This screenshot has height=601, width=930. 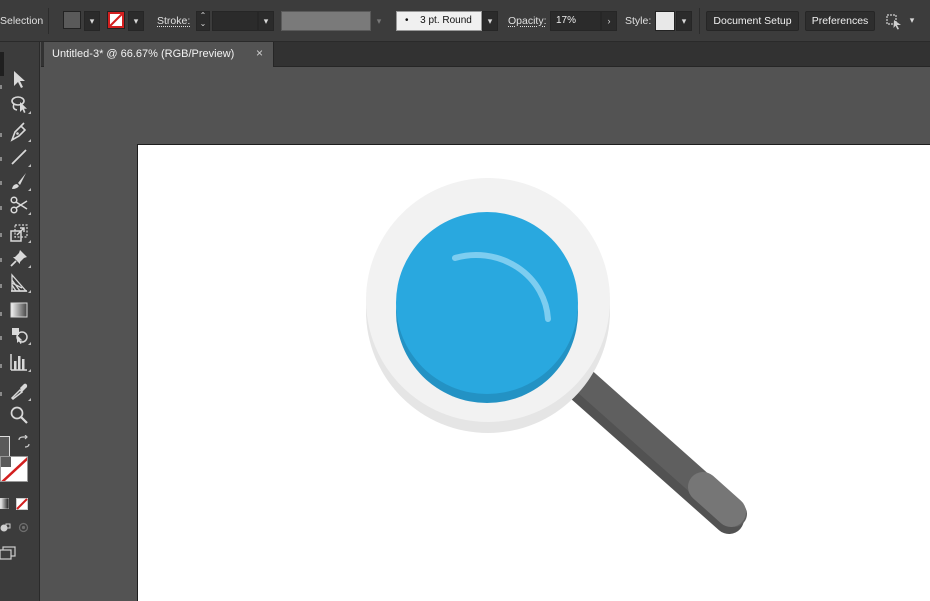 I want to click on perspective-grid-tool, so click(x=20, y=283).